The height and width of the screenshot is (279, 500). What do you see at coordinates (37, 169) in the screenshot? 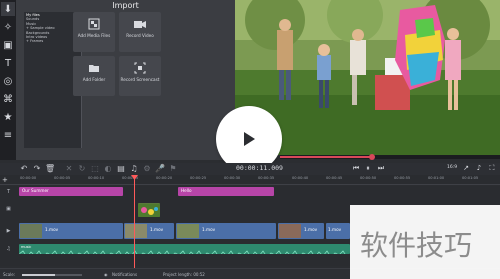
I see `redo-icon: ↷` at bounding box center [37, 169].